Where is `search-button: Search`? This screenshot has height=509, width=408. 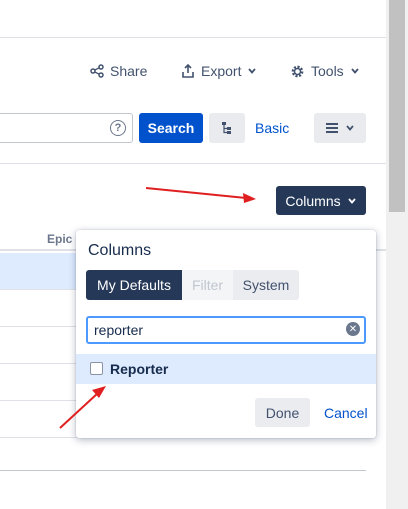 search-button: Search is located at coordinates (171, 128).